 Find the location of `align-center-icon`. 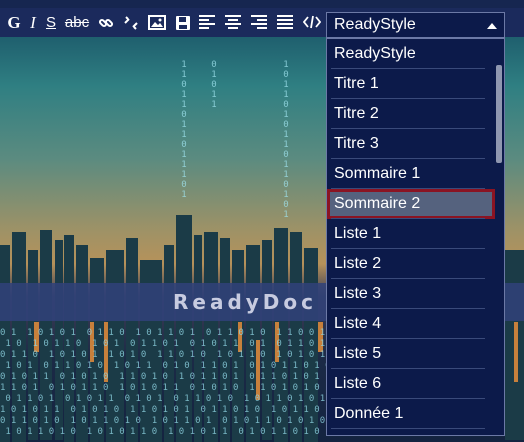

align-center-icon is located at coordinates (233, 22).